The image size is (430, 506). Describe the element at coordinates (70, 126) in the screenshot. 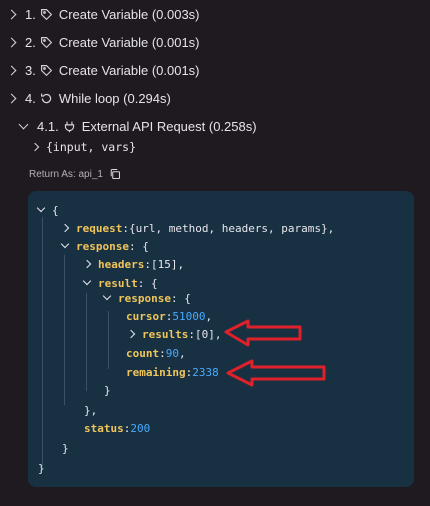

I see `plug-icon` at that location.